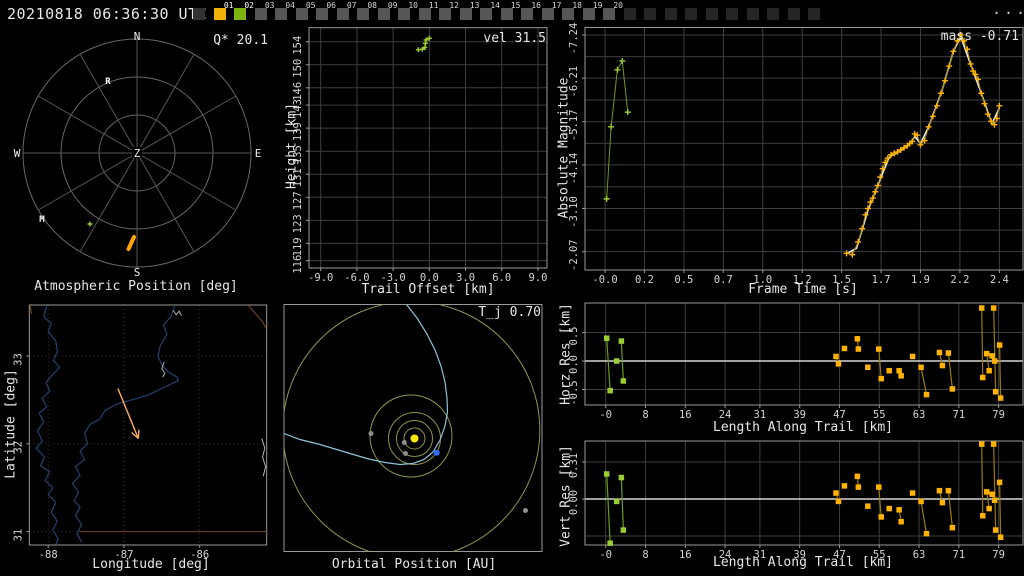 The width and height of the screenshot is (1024, 576). What do you see at coordinates (959, 280) in the screenshot?
I see `svg-text: 2.2` at bounding box center [959, 280].